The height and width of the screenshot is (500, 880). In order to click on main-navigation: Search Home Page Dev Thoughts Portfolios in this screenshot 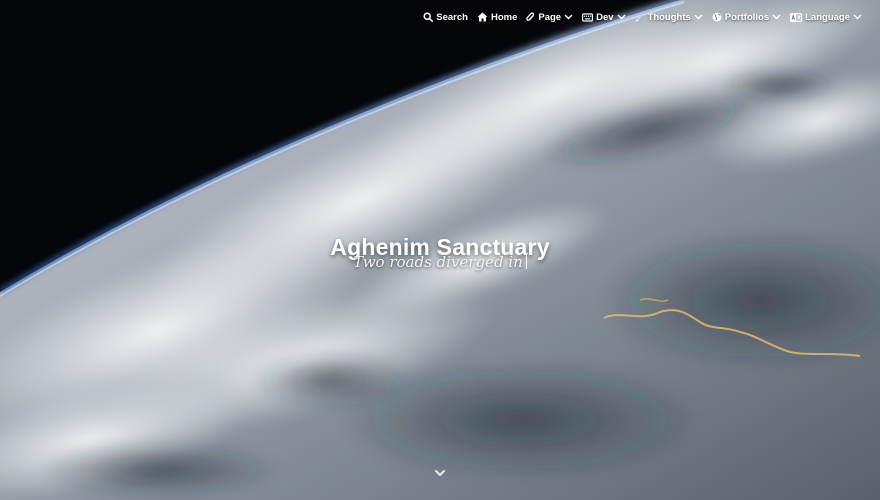, I will do `click(642, 17)`.